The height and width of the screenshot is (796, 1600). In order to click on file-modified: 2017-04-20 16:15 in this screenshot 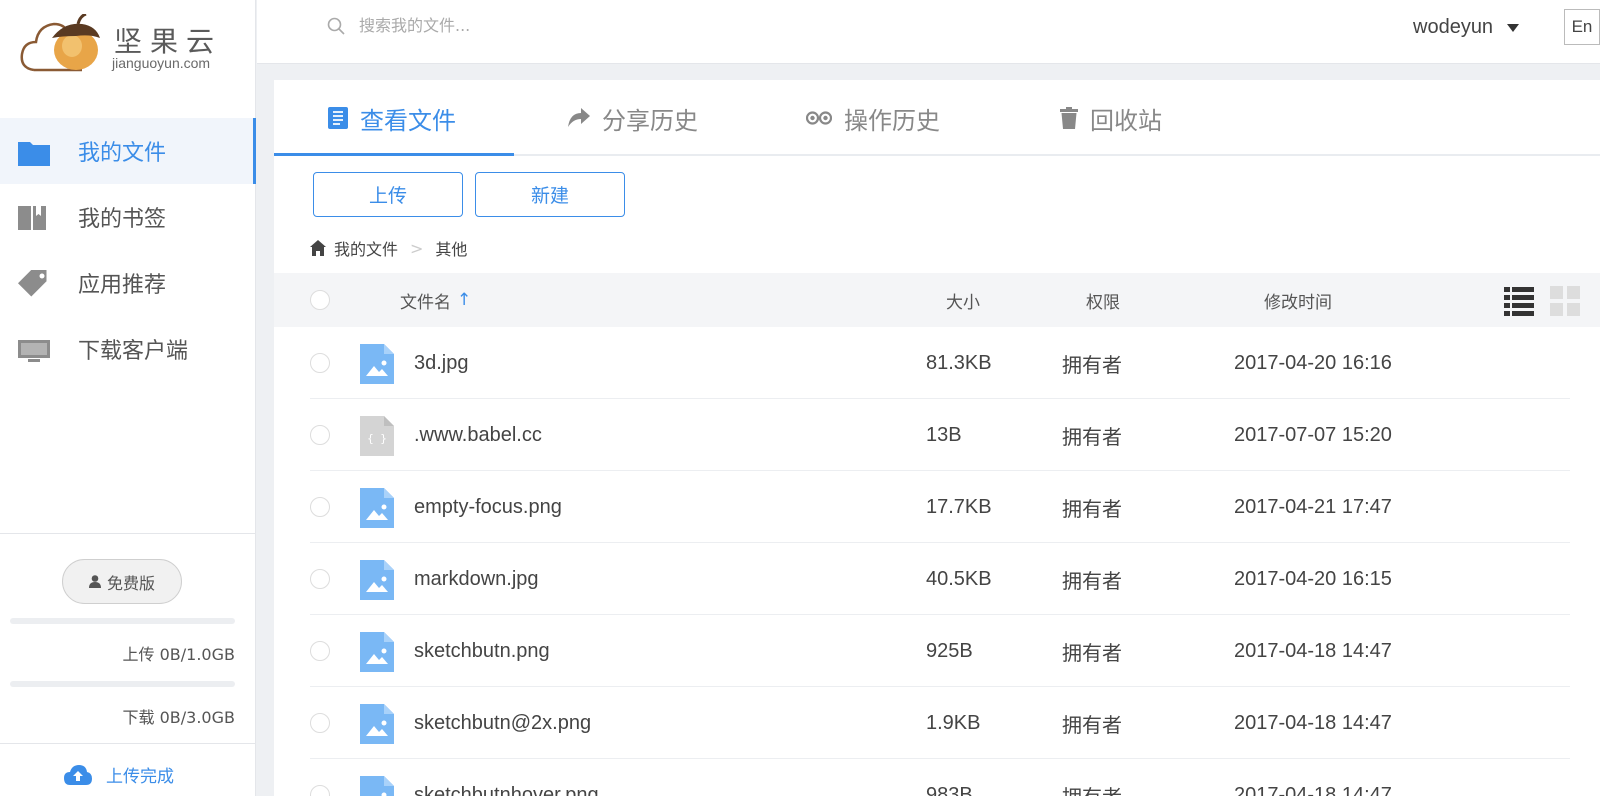, I will do `click(1313, 578)`.